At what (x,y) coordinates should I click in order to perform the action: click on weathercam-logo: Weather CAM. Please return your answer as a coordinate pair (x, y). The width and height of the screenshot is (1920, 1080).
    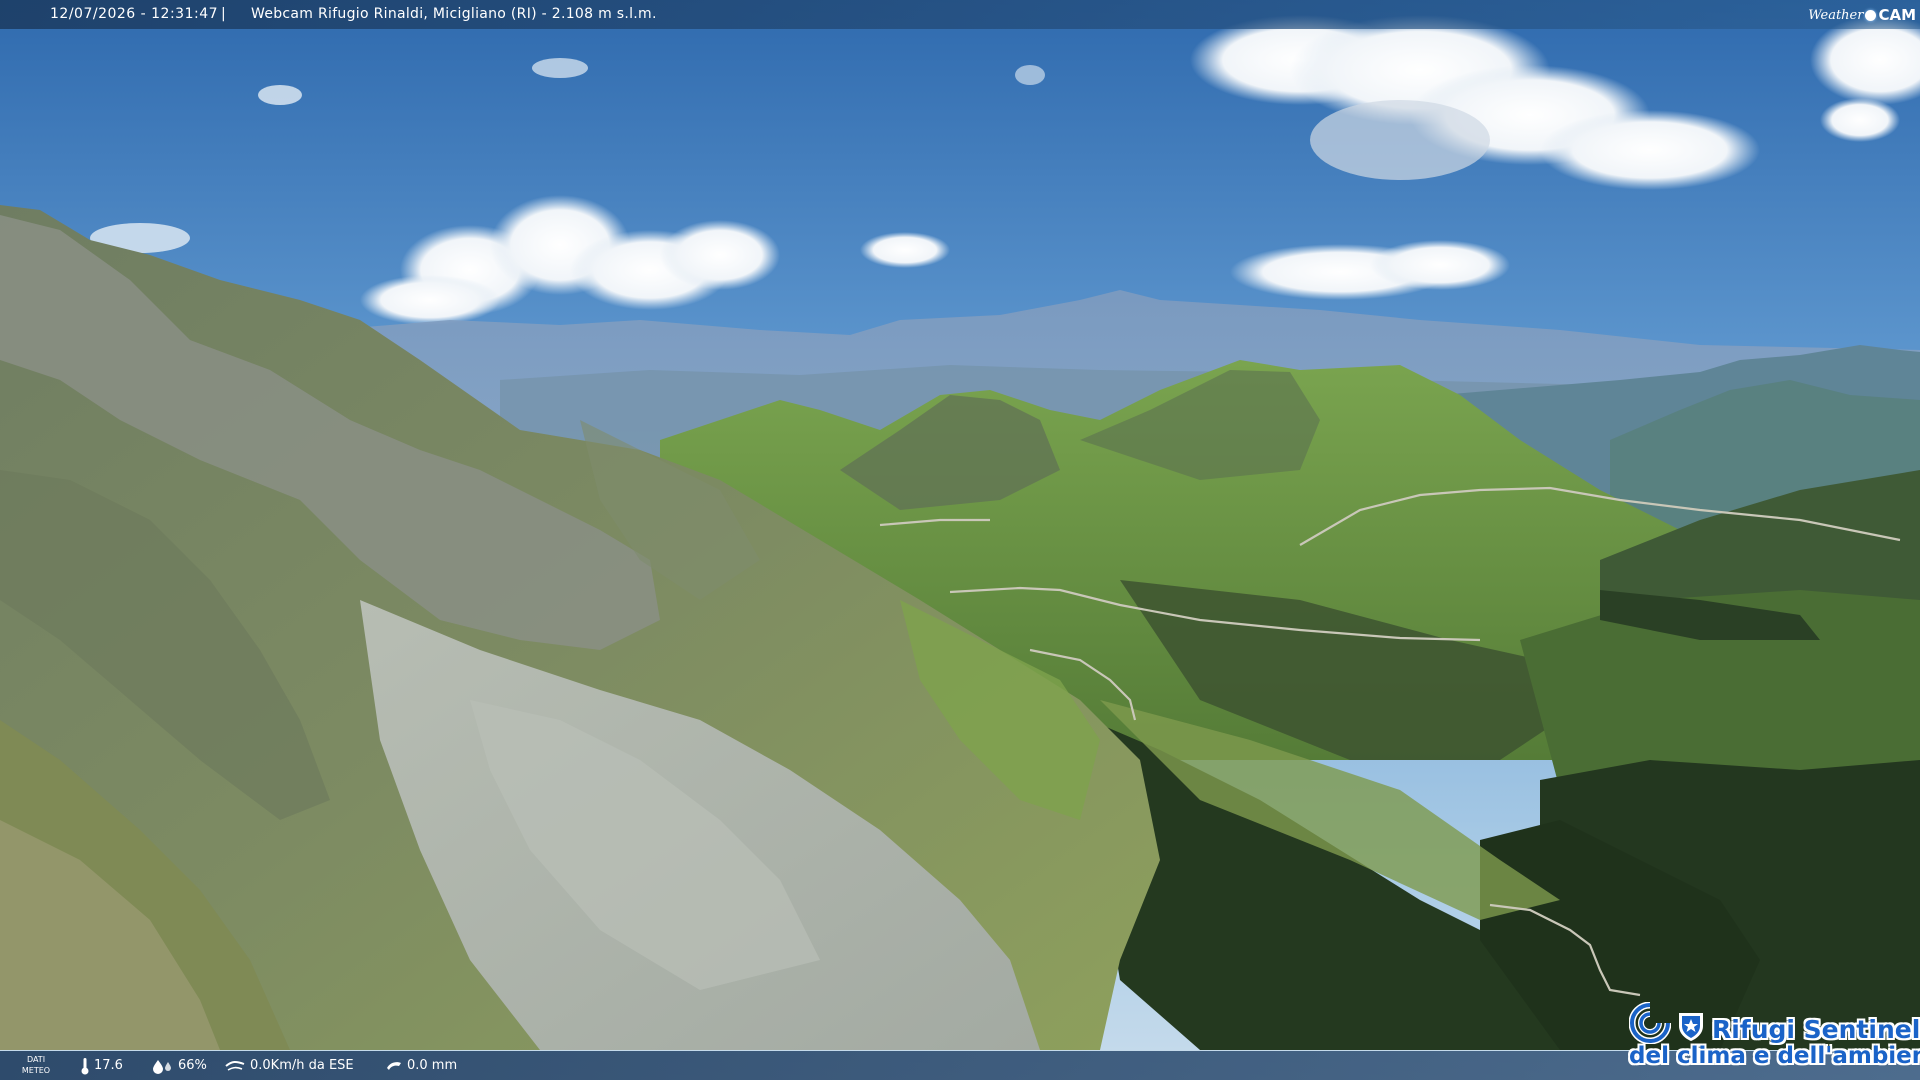
    Looking at the image, I should click on (1860, 15).